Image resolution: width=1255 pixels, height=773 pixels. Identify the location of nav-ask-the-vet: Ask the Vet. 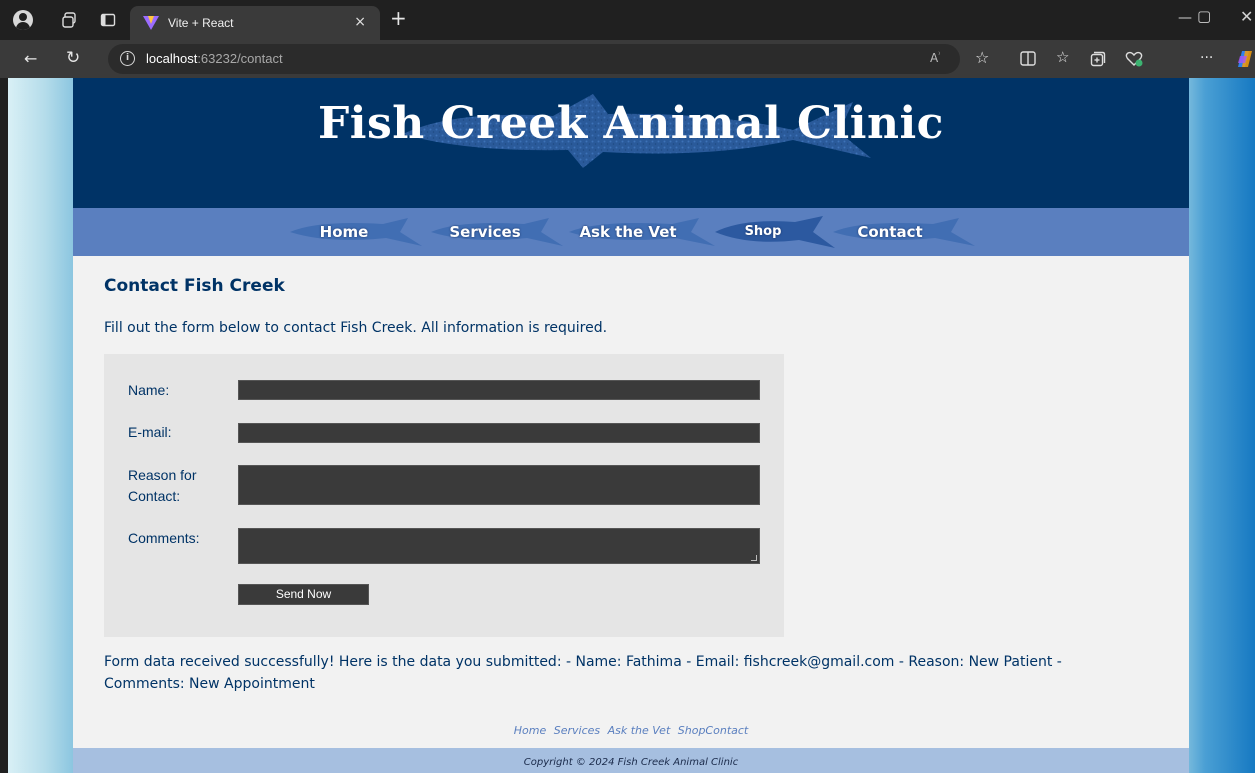
(642, 232).